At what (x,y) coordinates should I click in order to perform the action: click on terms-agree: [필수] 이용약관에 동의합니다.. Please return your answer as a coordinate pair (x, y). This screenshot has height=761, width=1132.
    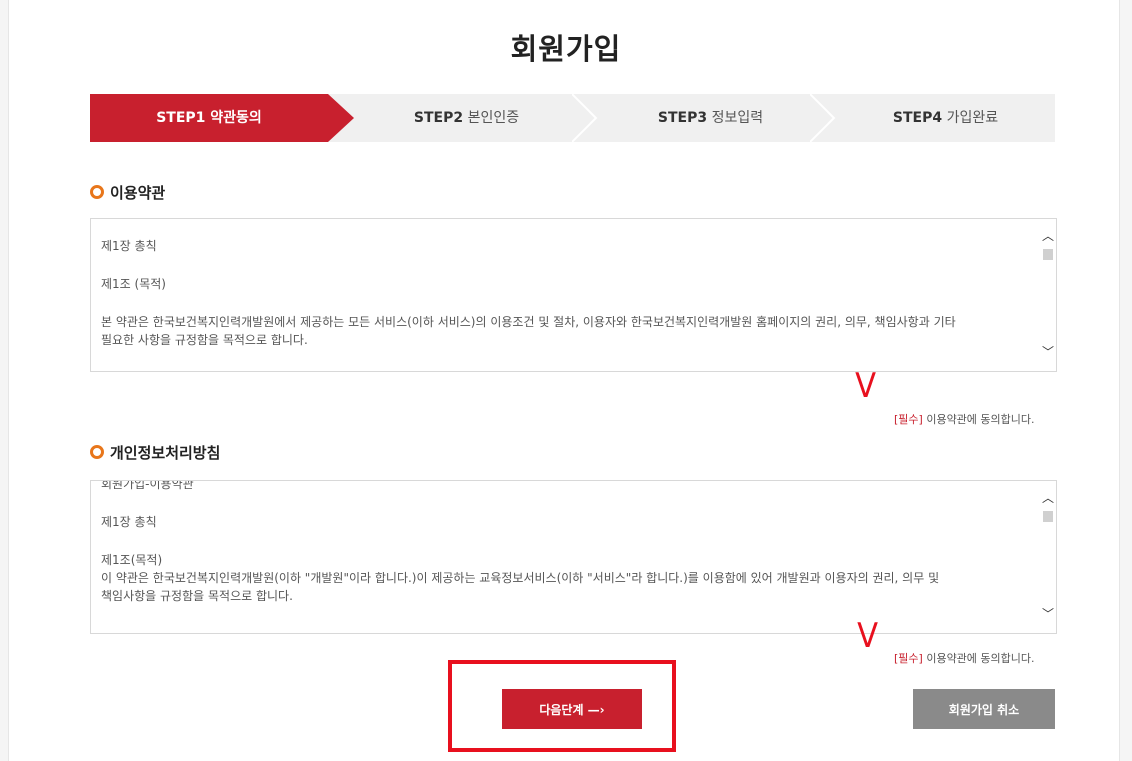
    Looking at the image, I should click on (957, 419).